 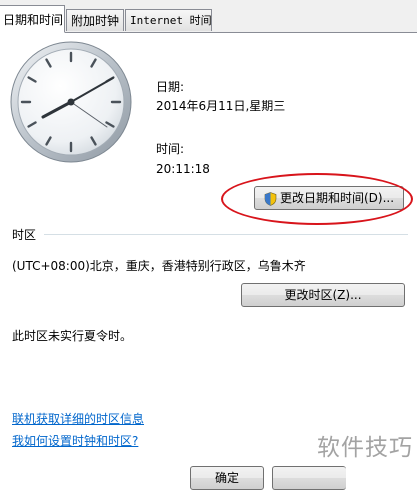 I want to click on date-label: 日期:, so click(x=170, y=87).